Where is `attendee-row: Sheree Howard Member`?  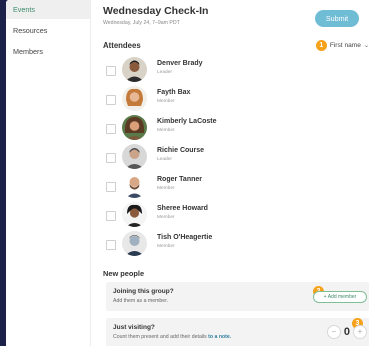 attendee-row: Sheree Howard Member is located at coordinates (236, 216).